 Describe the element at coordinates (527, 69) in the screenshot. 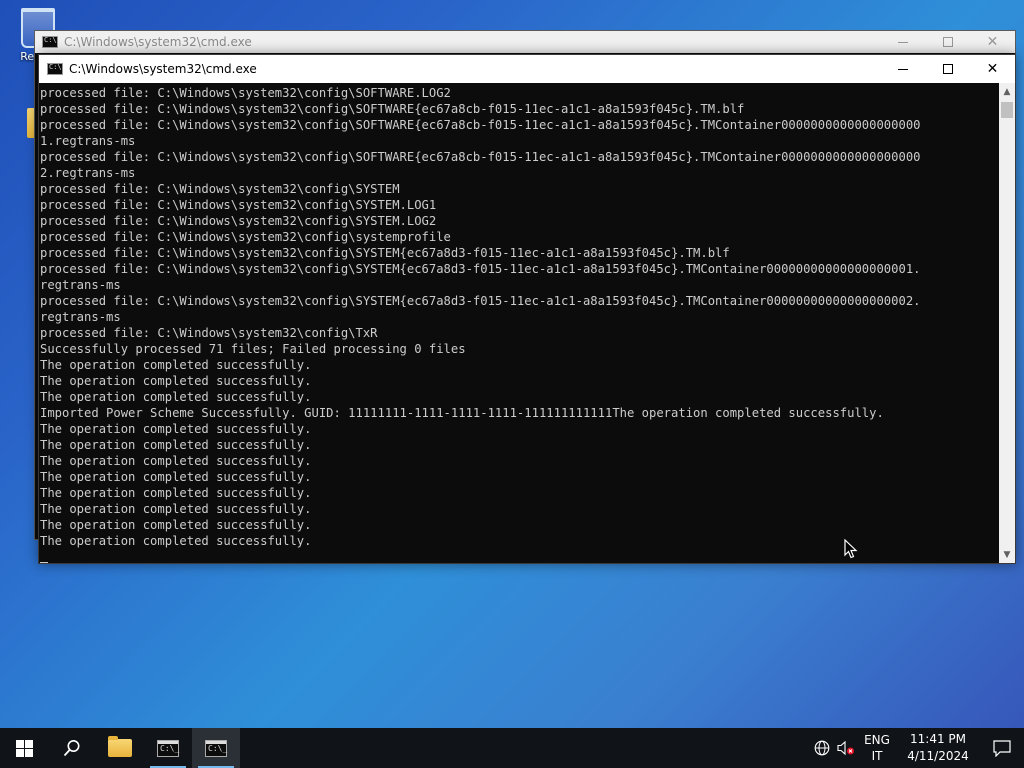

I see `cmd-window-titlebar: C:\Windows\system32\cmd.exe ✕` at that location.